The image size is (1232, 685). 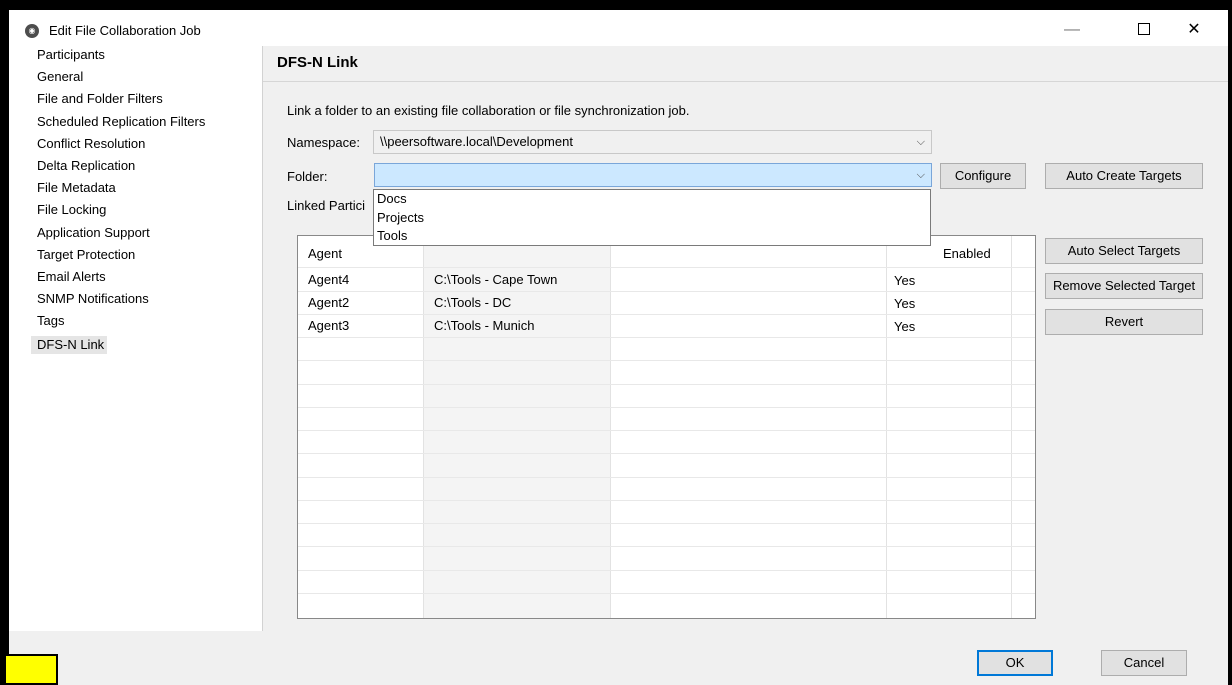 I want to click on sidebar-item-target-protection: Target Protection, so click(x=148, y=257).